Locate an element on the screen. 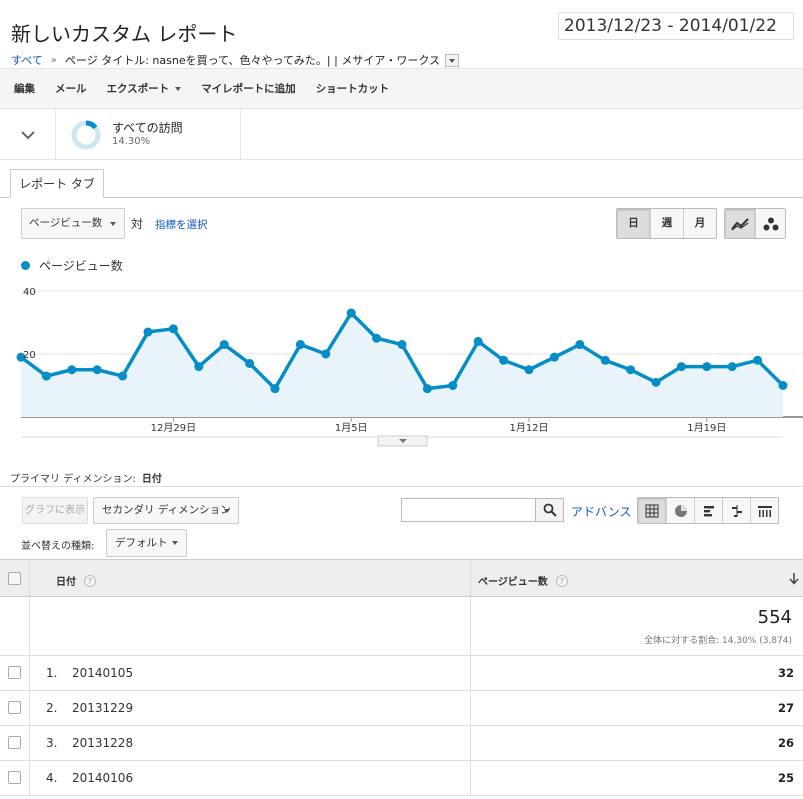 Image resolution: width=803 pixels, height=799 pixels. breadcrumb-dropdown-button is located at coordinates (452, 60).